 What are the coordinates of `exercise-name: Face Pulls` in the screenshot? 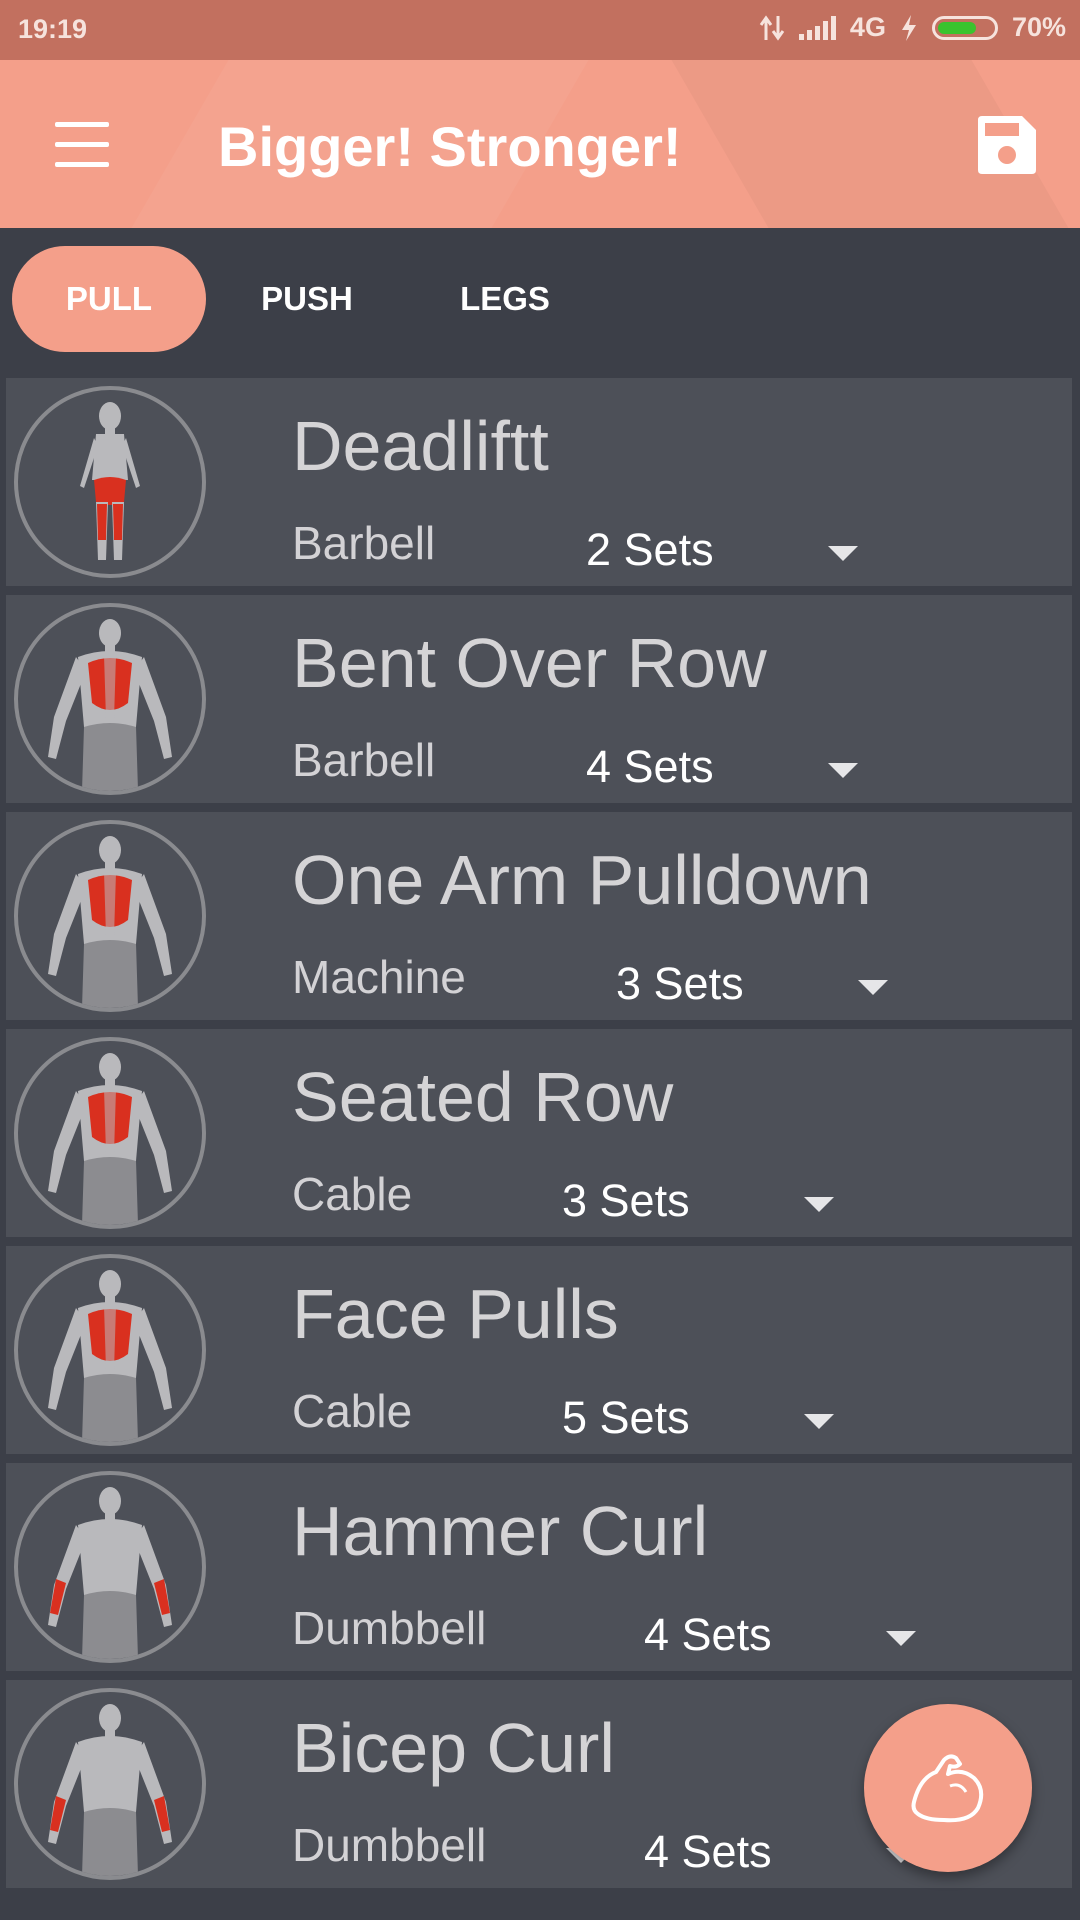 It's located at (455, 1314).